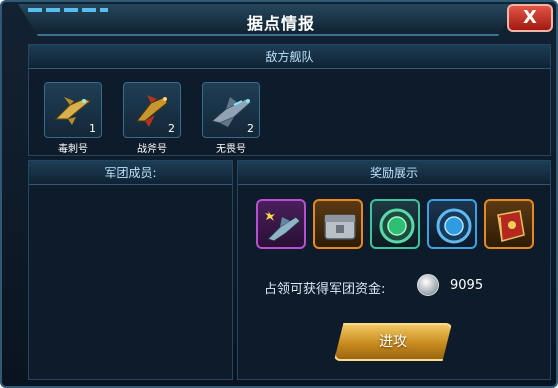 This screenshot has width=558, height=388. Describe the element at coordinates (231, 149) in the screenshot. I see `ship-name: 无畏号` at that location.